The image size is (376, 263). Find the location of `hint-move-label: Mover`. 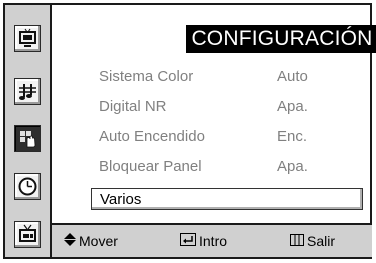

hint-move-label: Mover is located at coordinates (98, 241).